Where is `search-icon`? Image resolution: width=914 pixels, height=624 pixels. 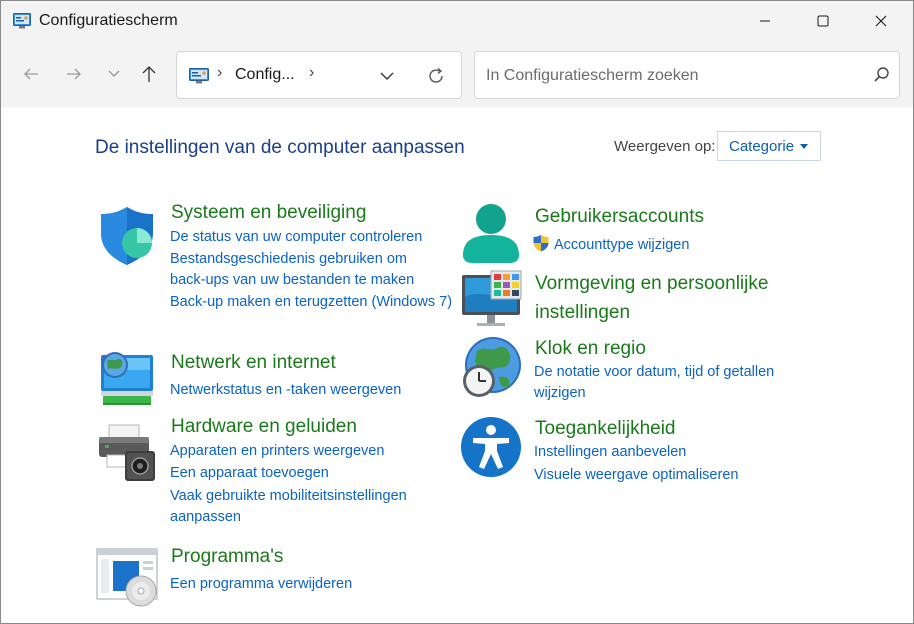 search-icon is located at coordinates (882, 75).